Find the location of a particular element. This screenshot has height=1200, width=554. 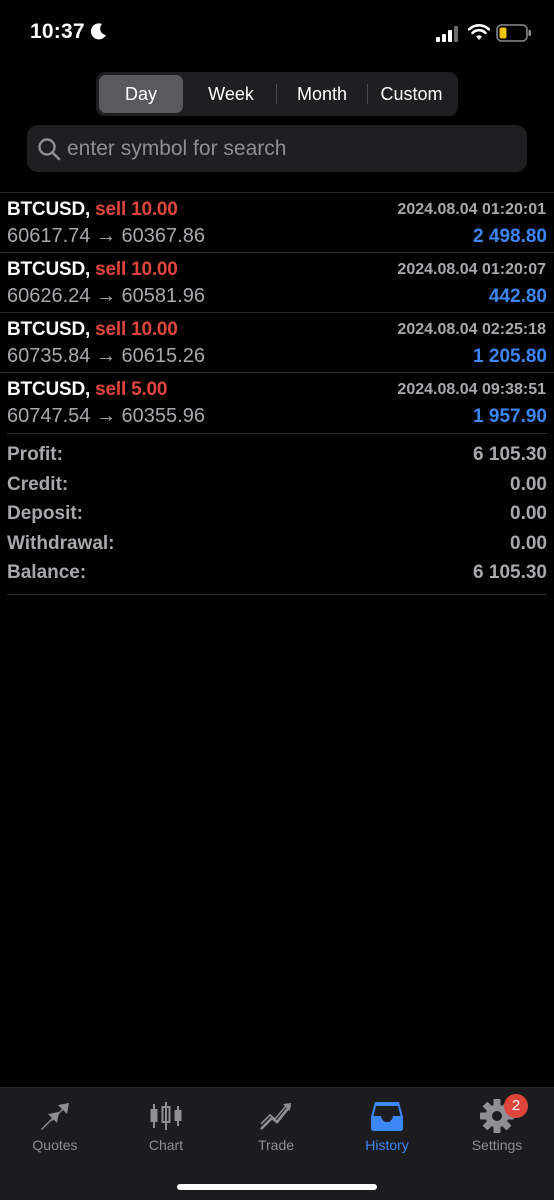

deal-side-volume: sell 5.00 is located at coordinates (131, 389).